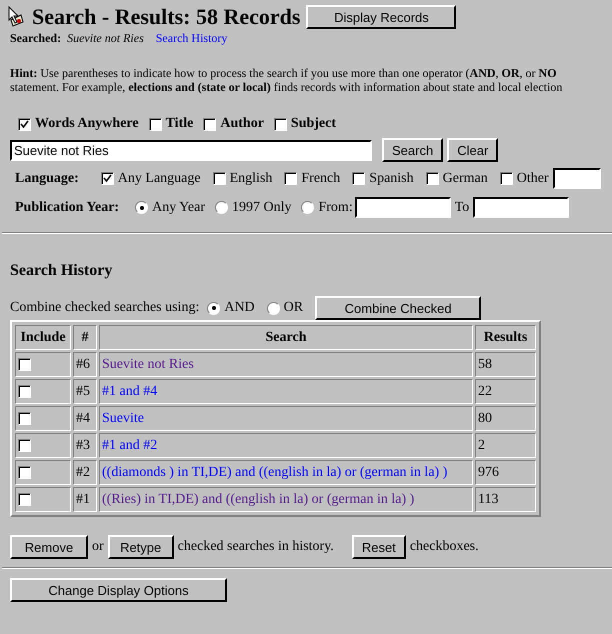 The height and width of the screenshot is (634, 612). What do you see at coordinates (379, 547) in the screenshot?
I see `reset-button: Reset` at bounding box center [379, 547].